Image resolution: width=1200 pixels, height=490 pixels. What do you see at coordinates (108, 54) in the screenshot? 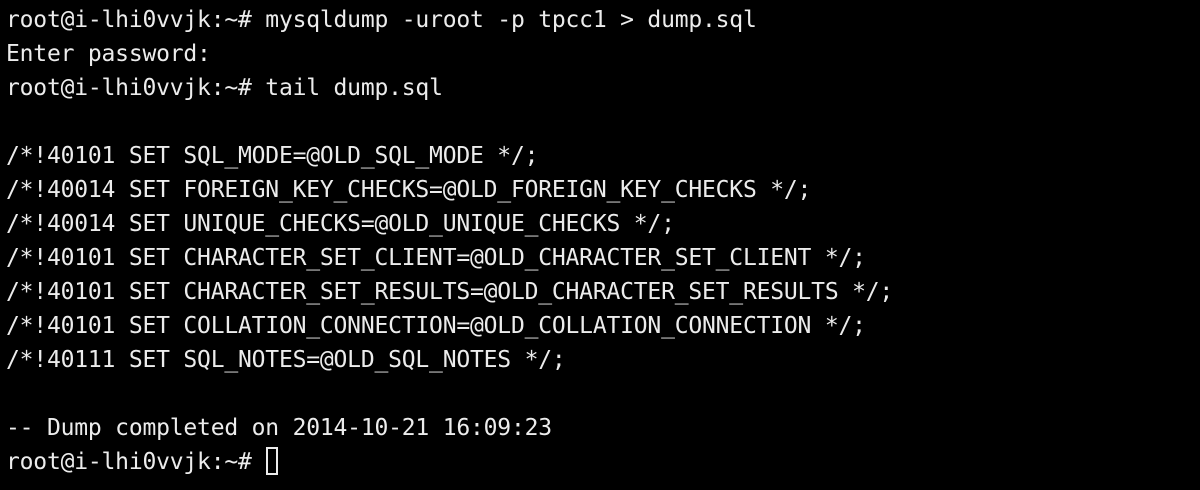
I see `password-prompt-line: Enter password:` at bounding box center [108, 54].